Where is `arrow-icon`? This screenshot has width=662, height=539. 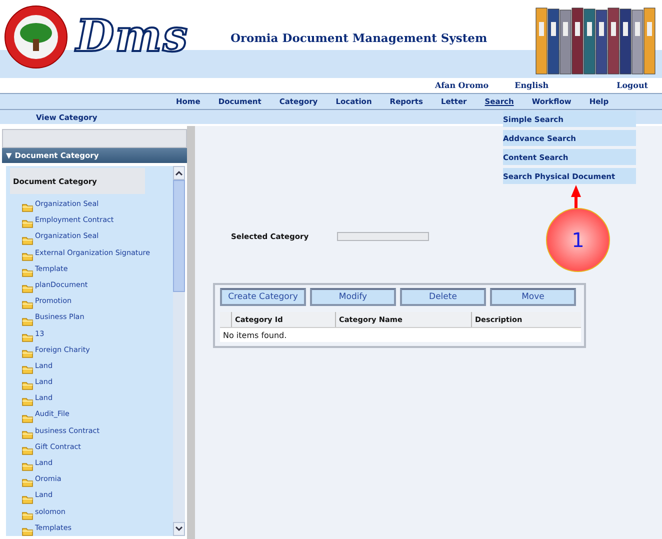
arrow-icon is located at coordinates (576, 197).